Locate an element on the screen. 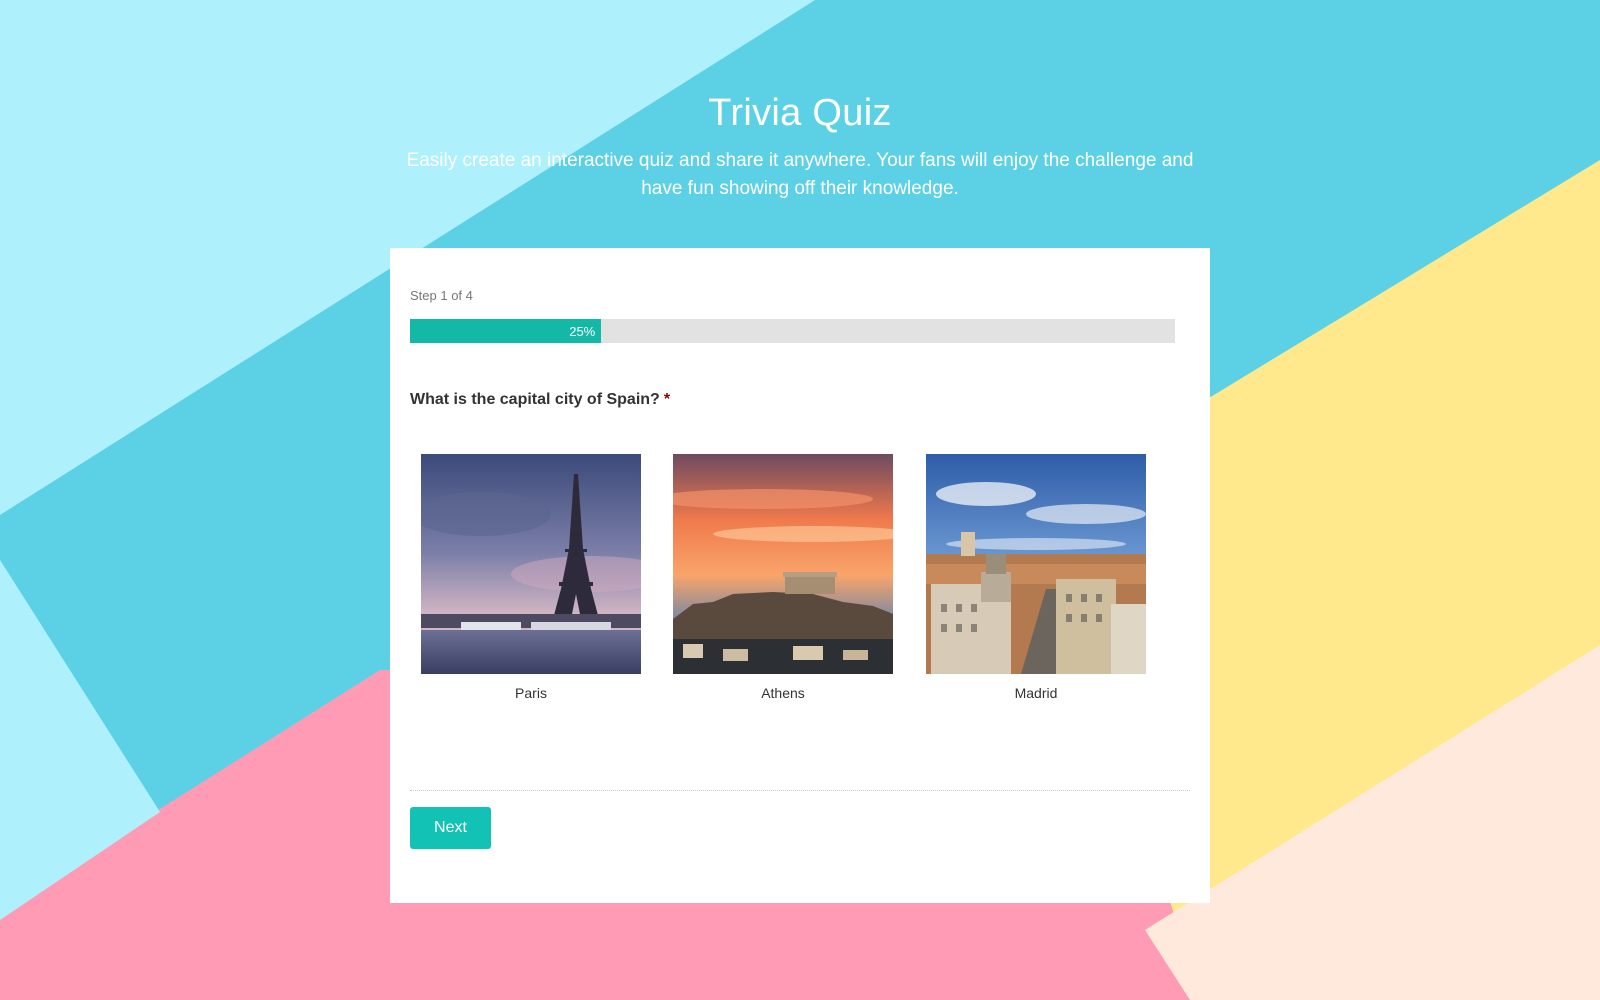 This screenshot has width=1600, height=1000. progress-label: 25% is located at coordinates (582, 331).